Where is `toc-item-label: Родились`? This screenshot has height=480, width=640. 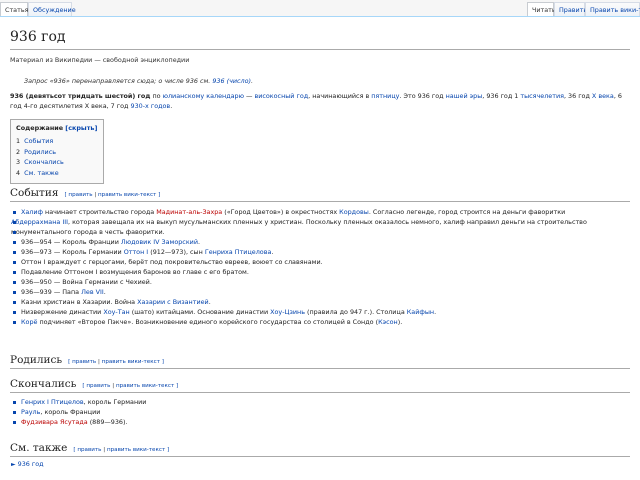
toc-item-label: Родились is located at coordinates (40, 152).